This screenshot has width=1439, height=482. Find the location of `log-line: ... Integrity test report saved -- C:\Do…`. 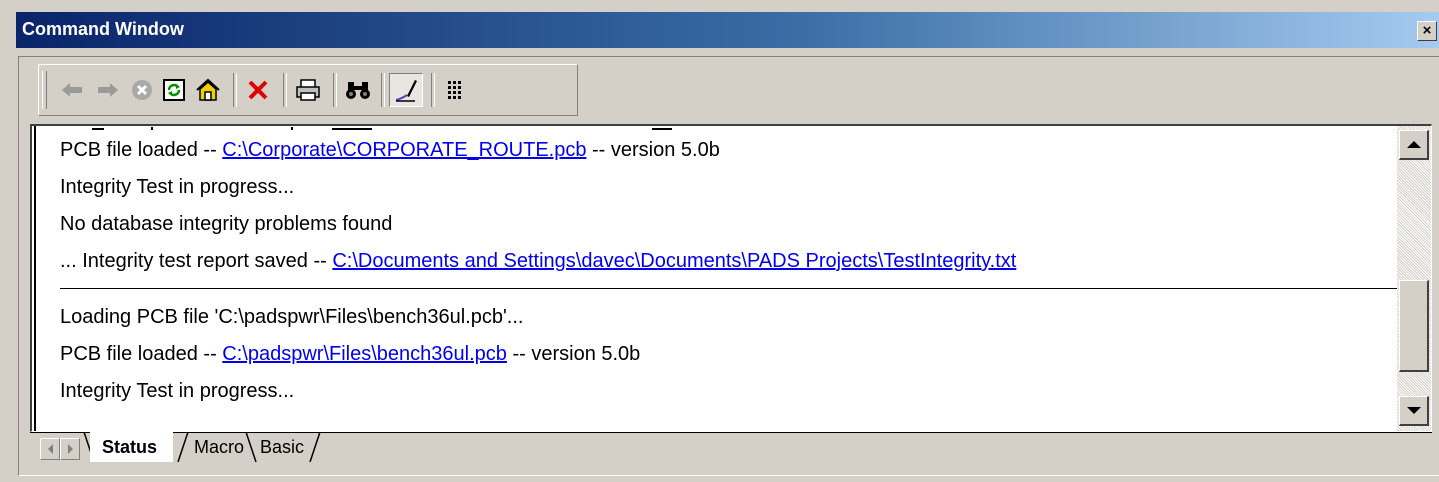

log-line: ... Integrity test report saved -- C:\Do… is located at coordinates (538, 261).